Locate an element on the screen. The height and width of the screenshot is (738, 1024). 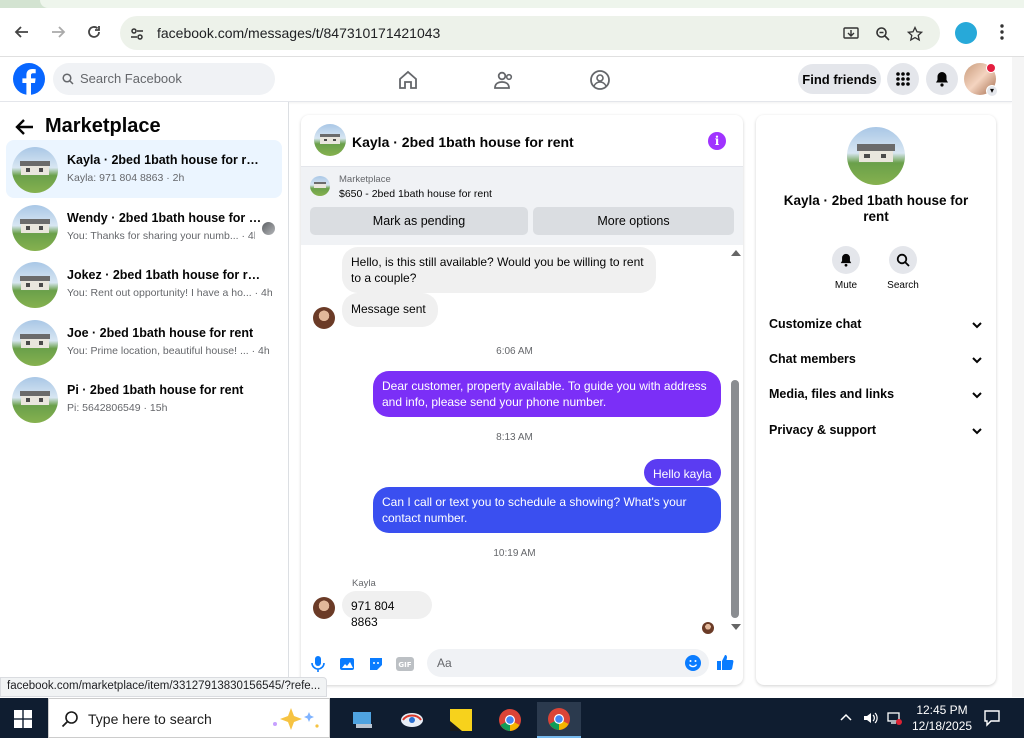
section-privacy-support: Privacy & support is located at coordinates (876, 433).